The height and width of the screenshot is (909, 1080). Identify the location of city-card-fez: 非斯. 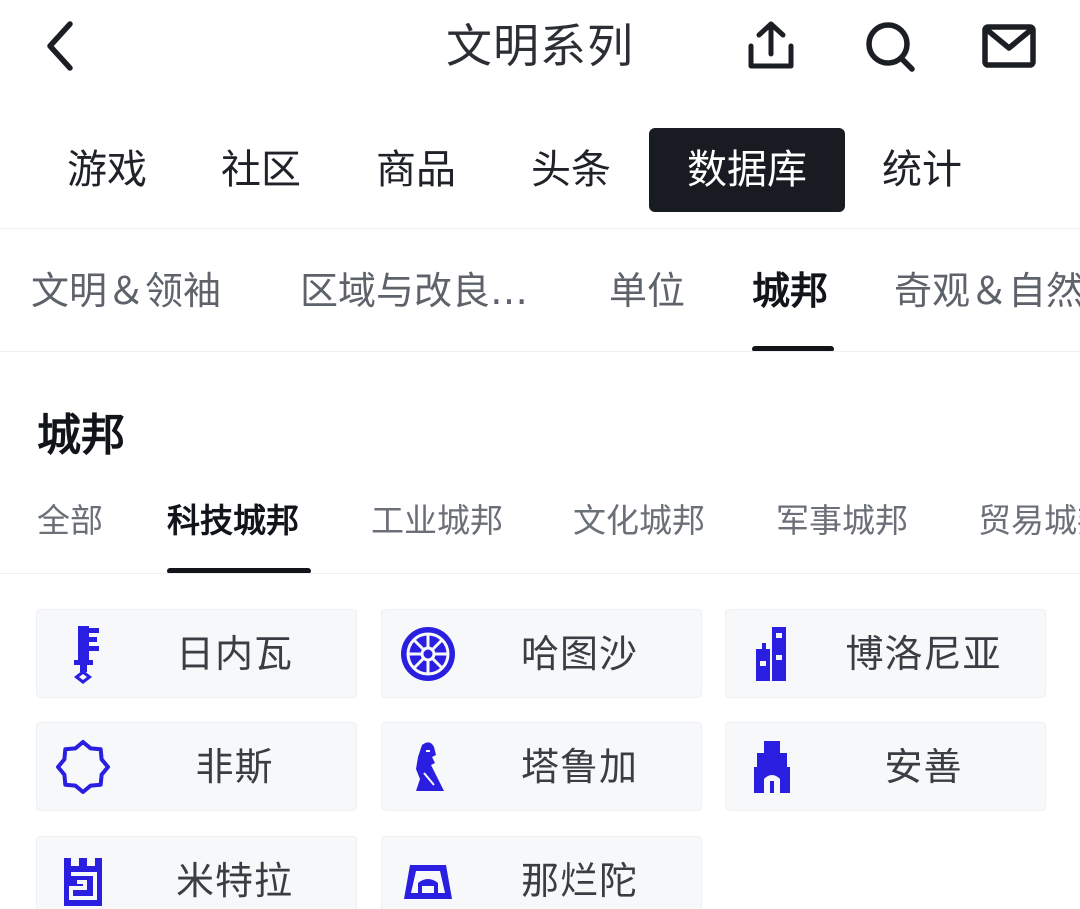
(196, 766).